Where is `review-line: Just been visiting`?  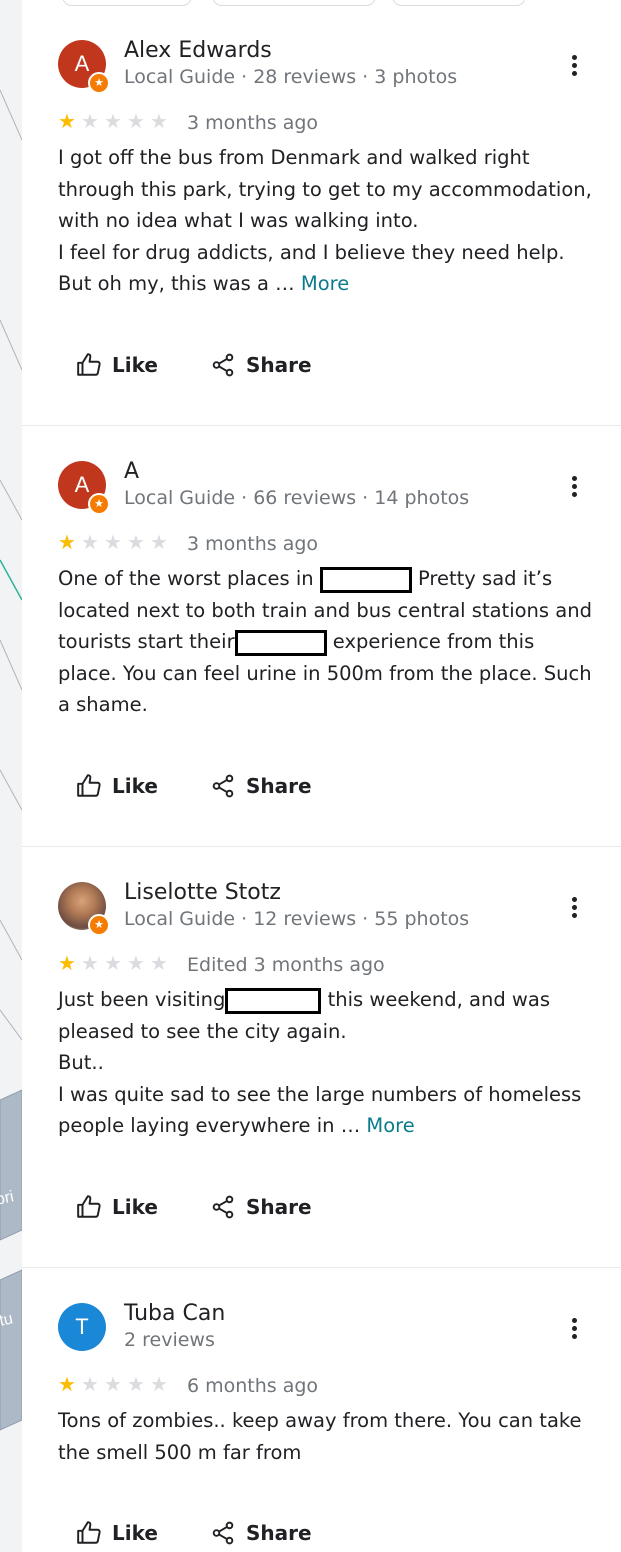 review-line: Just been visiting is located at coordinates (142, 999).